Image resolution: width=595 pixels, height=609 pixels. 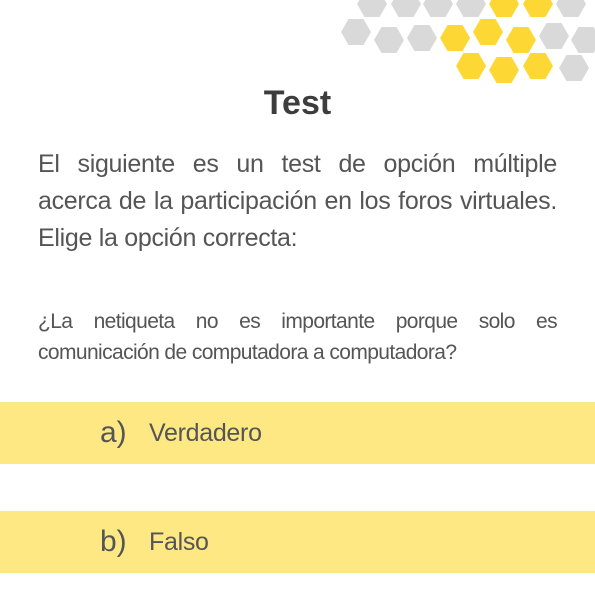 I want to click on option-b-label: Falso, so click(x=179, y=542).